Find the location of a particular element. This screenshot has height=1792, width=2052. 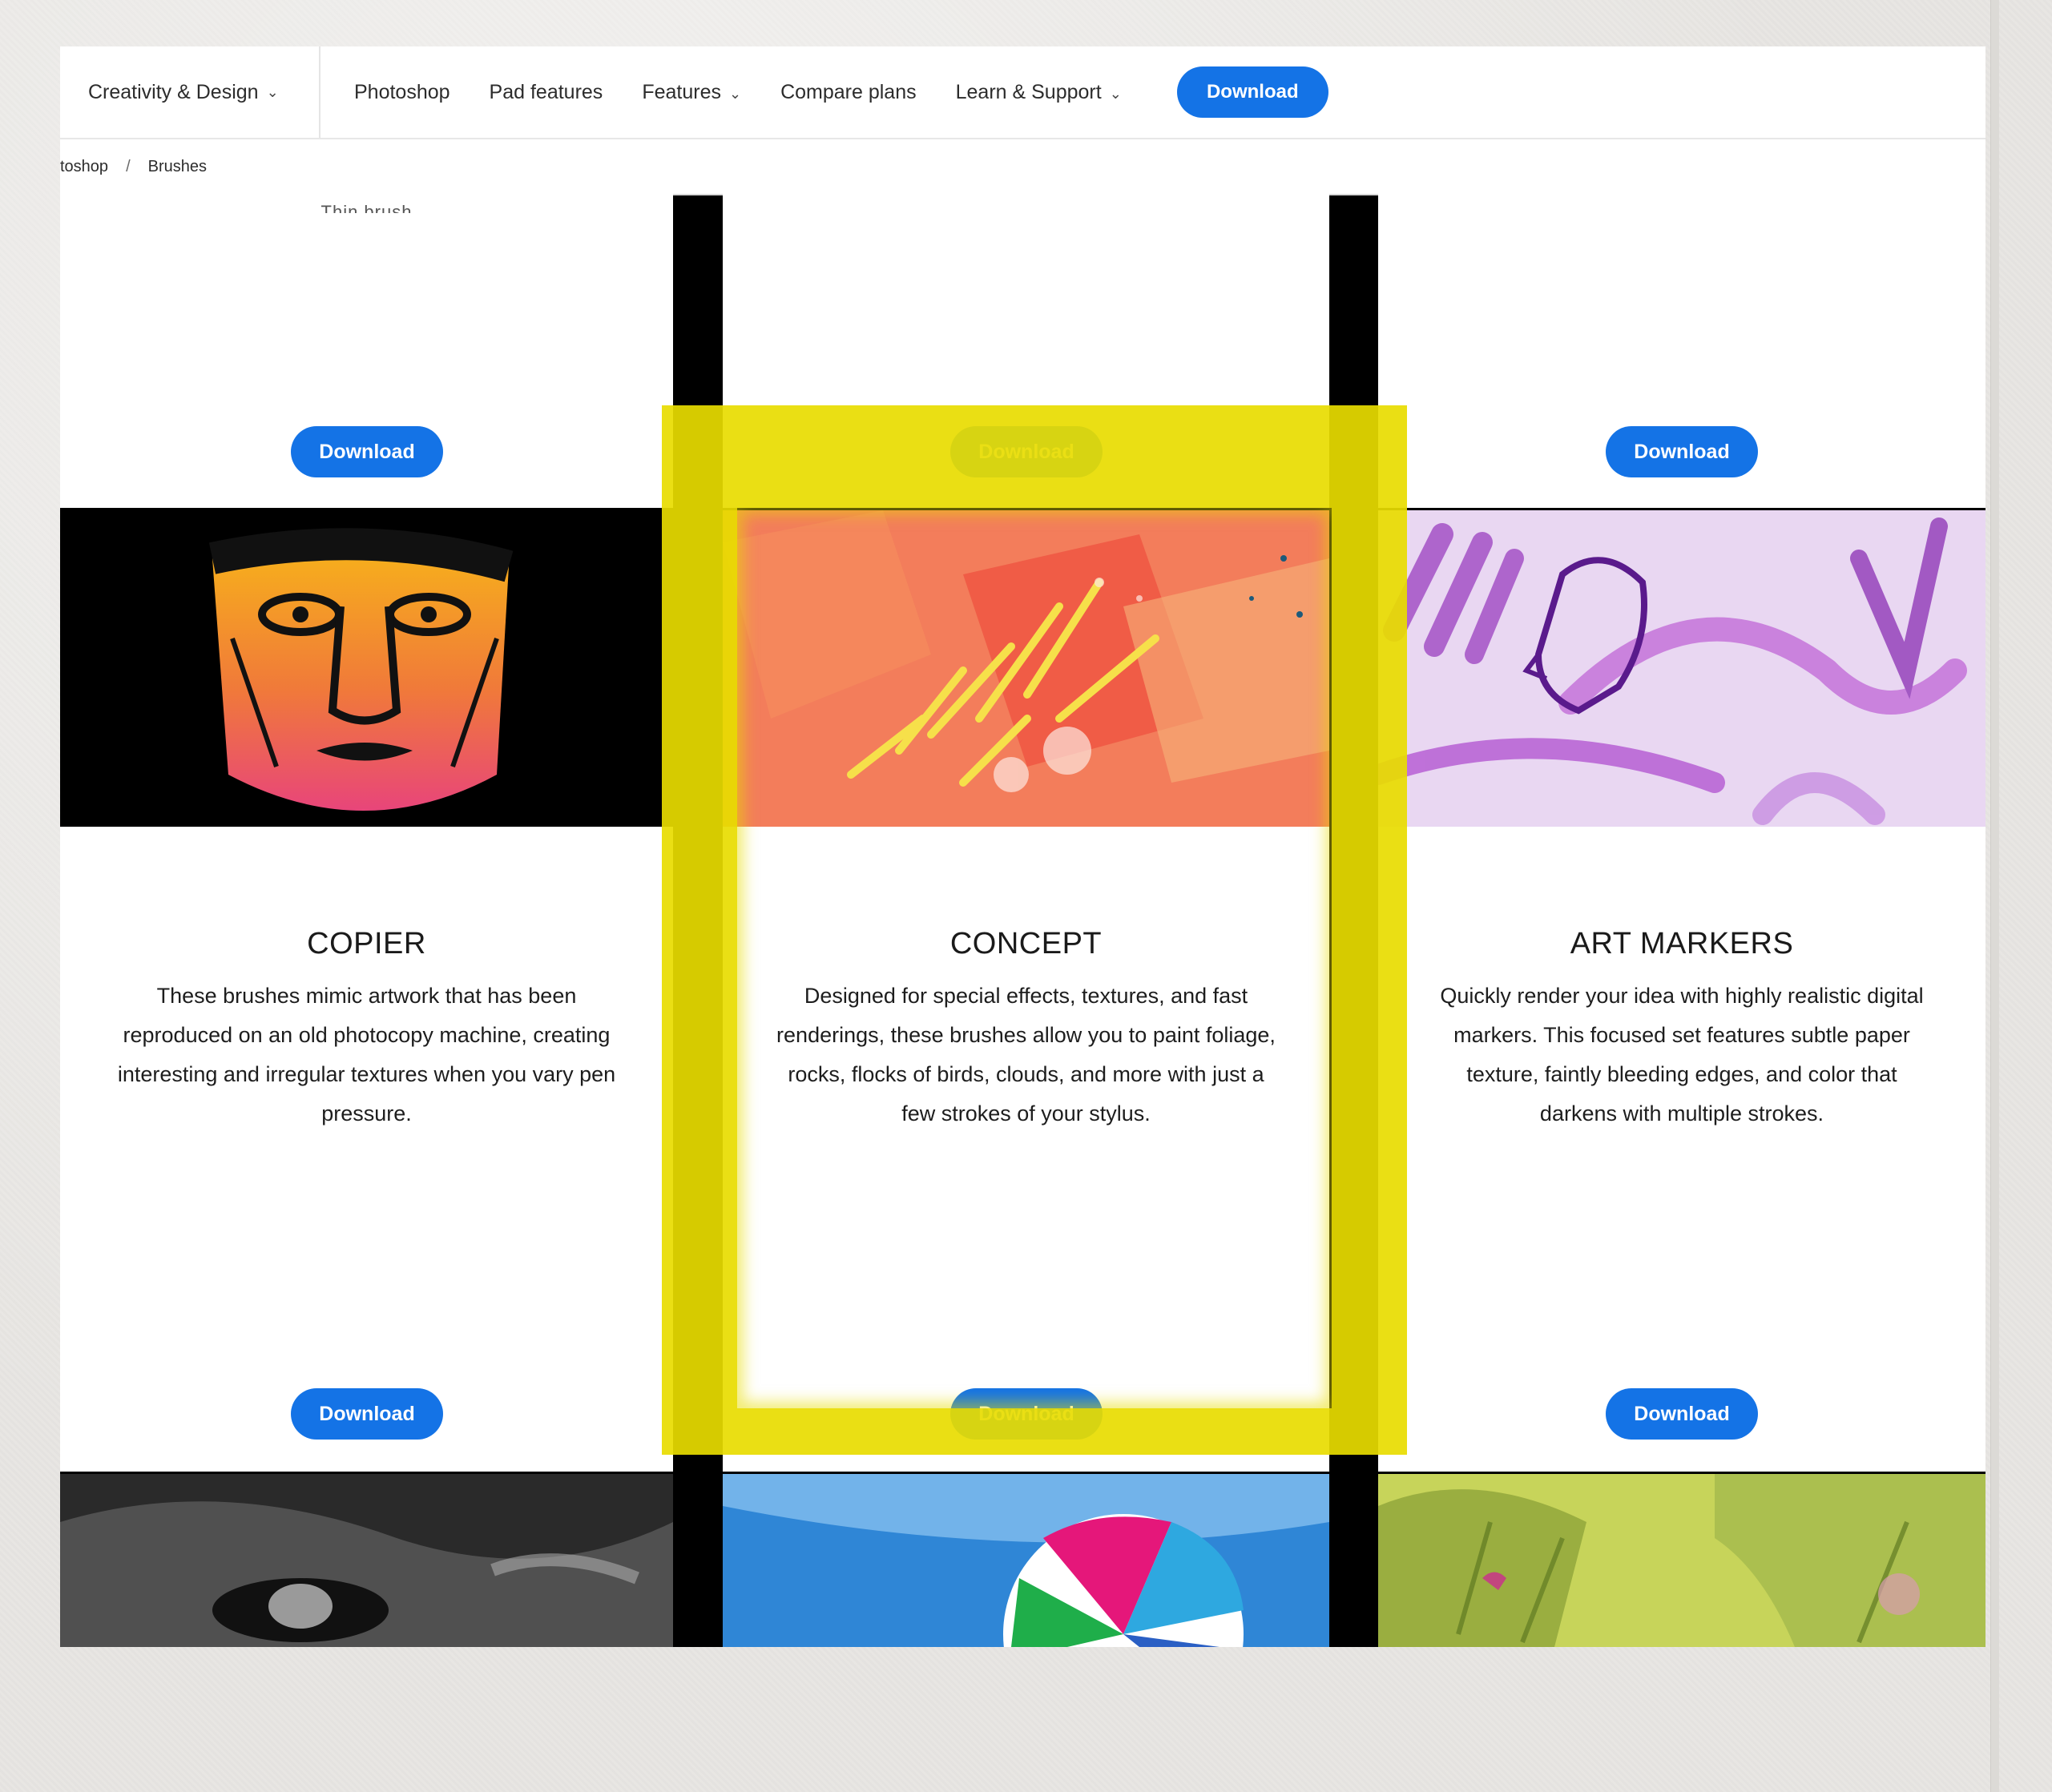

copier-face-image is located at coordinates (366, 668).